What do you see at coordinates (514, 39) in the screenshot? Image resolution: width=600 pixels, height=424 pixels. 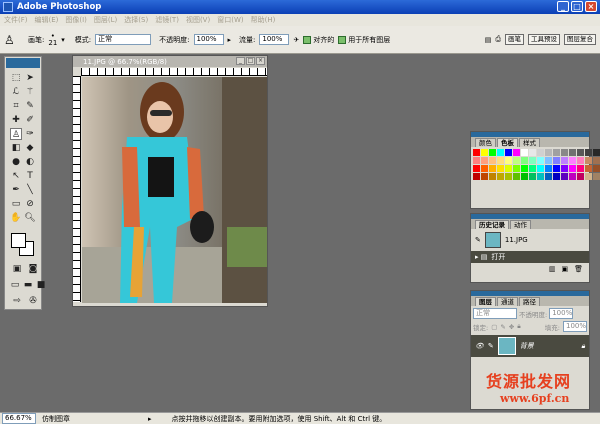 I see `brushes-well-button: 画笔` at bounding box center [514, 39].